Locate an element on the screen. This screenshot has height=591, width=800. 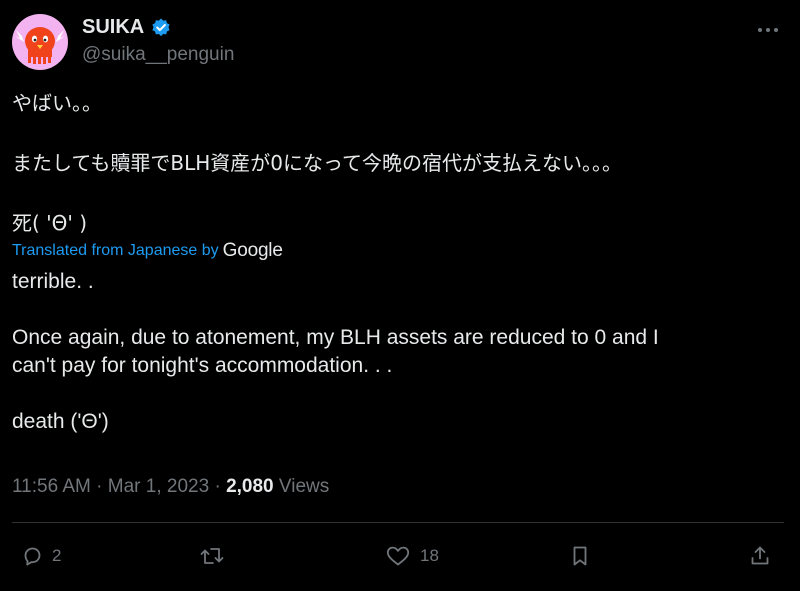
share-icon is located at coordinates (760, 555).